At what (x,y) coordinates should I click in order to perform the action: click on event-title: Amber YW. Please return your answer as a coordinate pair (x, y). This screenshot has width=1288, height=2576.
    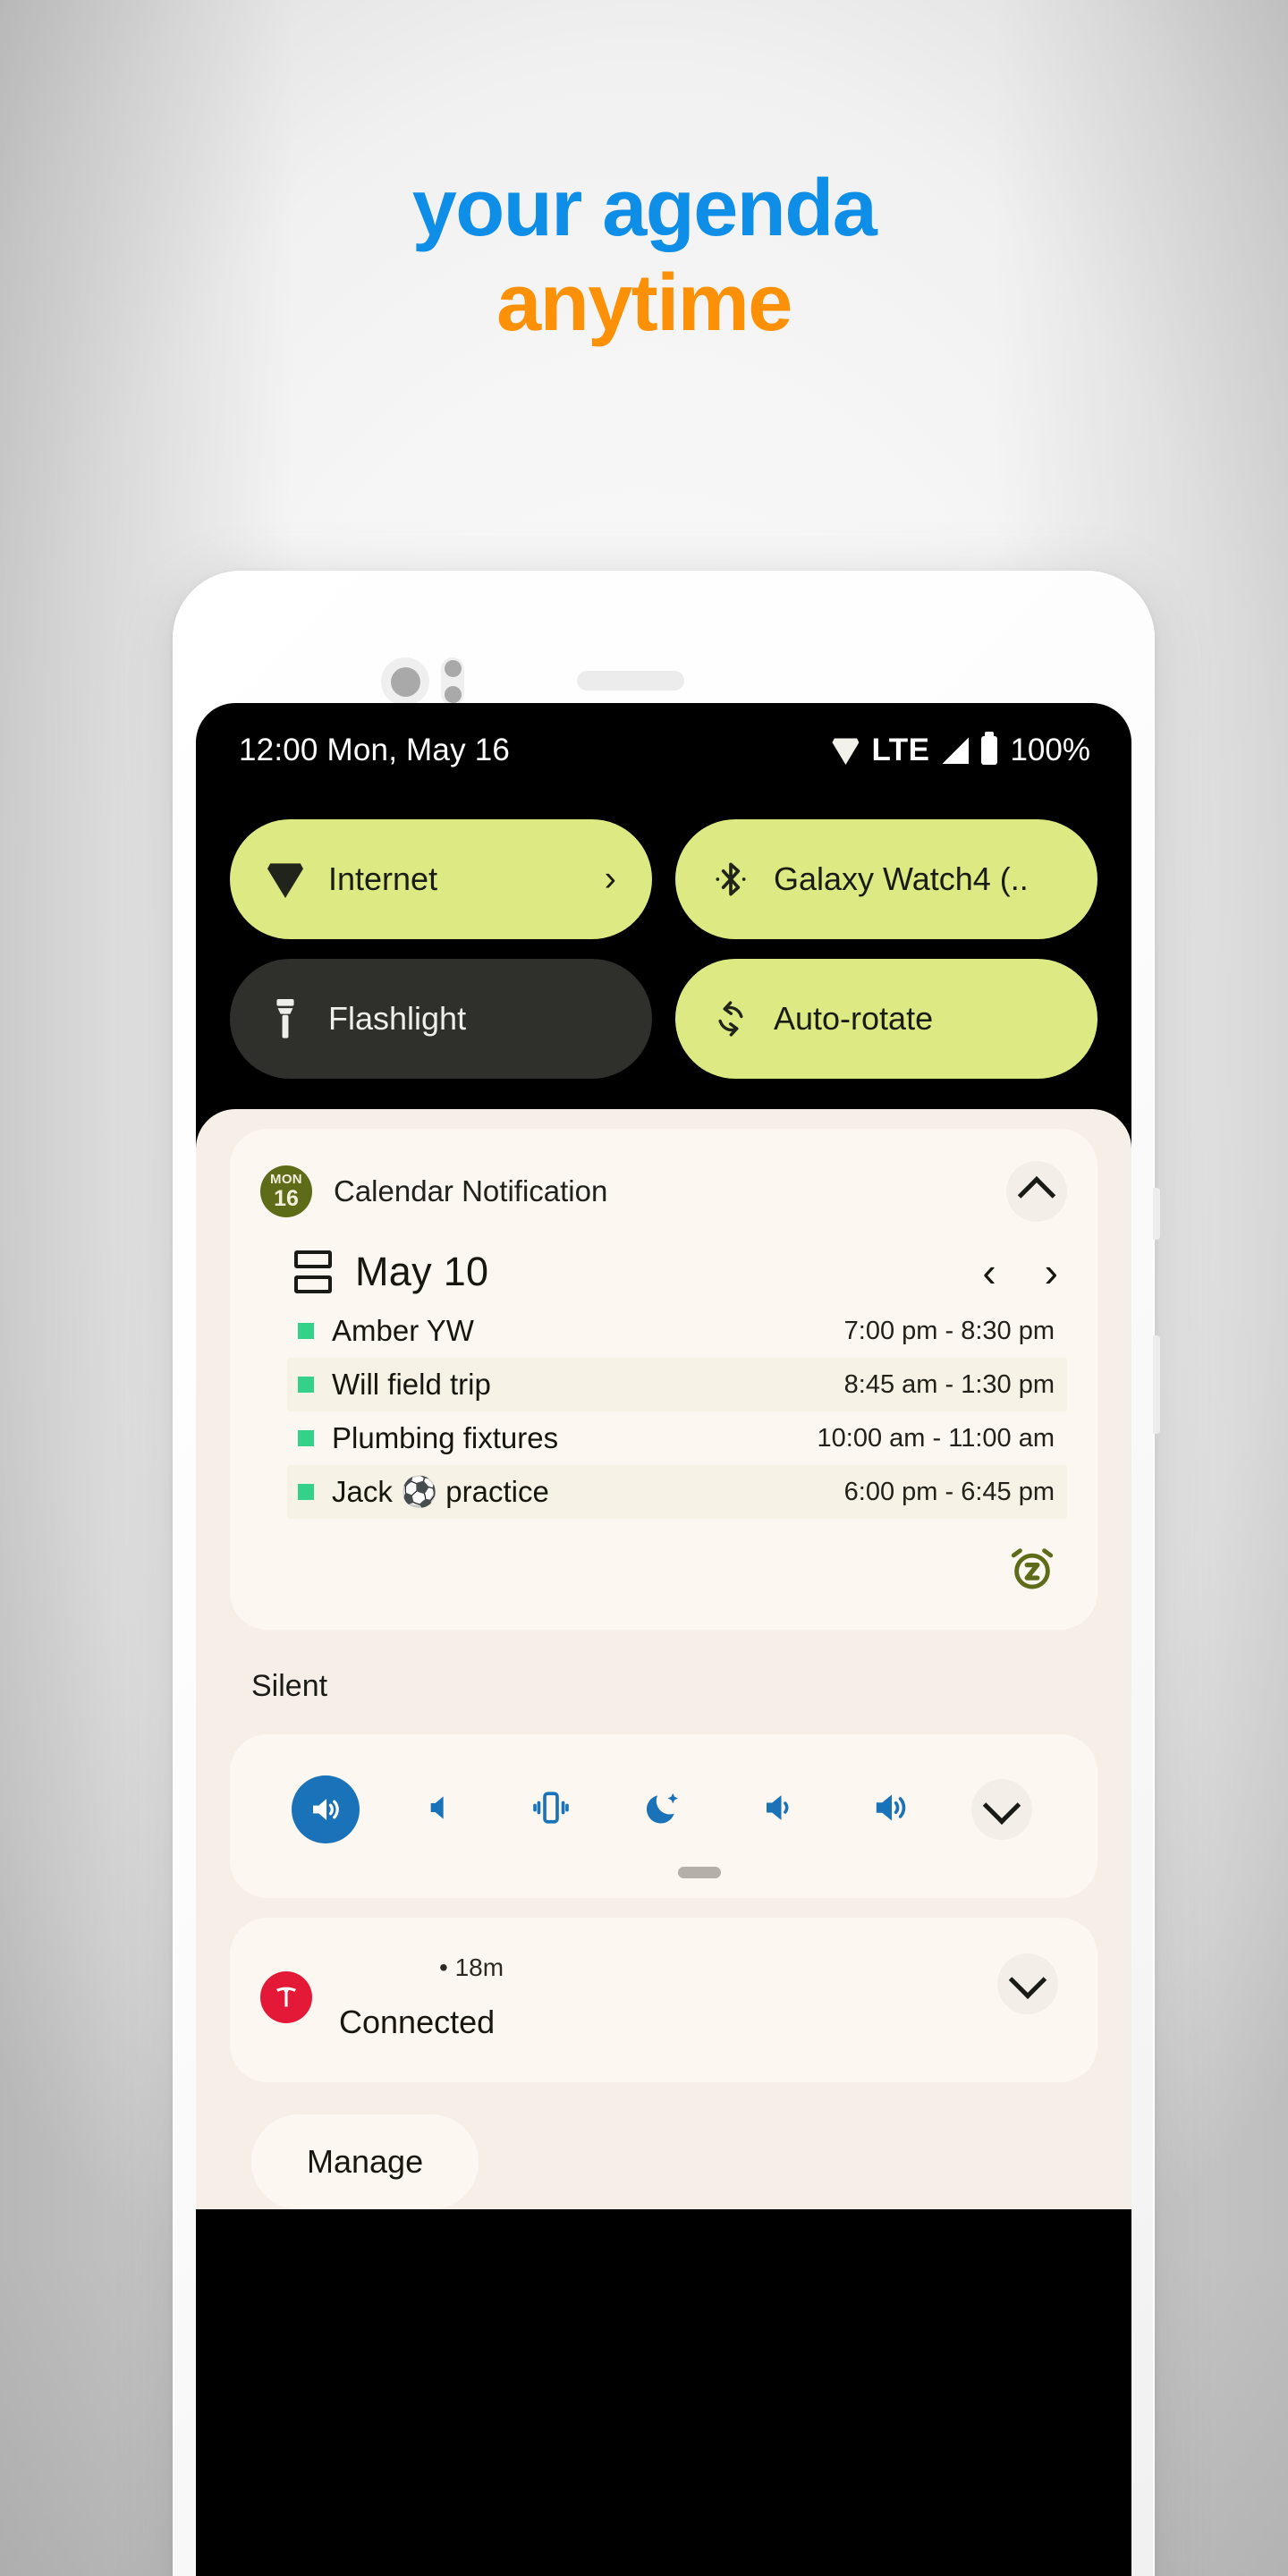
    Looking at the image, I should click on (403, 1330).